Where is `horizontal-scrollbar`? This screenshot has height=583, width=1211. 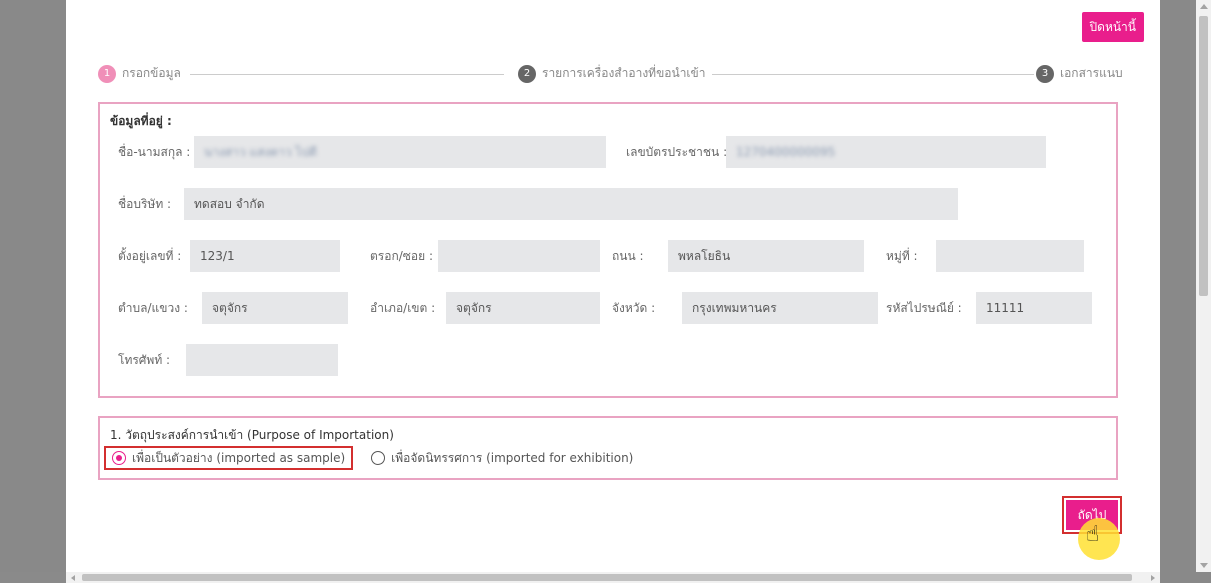 horizontal-scrollbar is located at coordinates (613, 577).